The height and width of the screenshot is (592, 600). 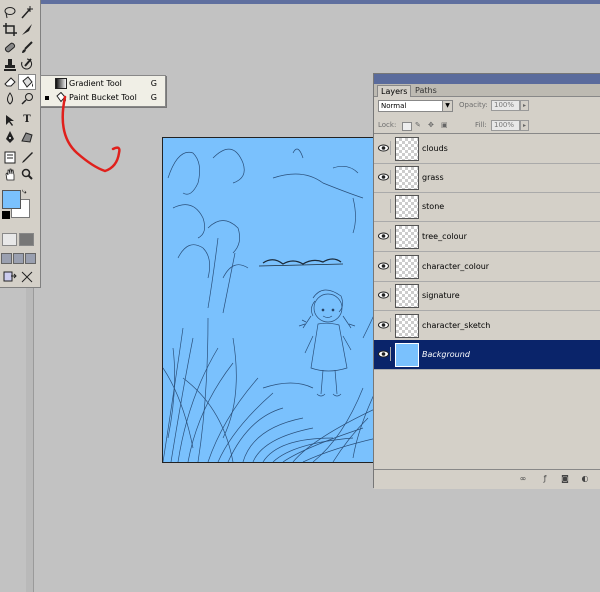 I want to click on layer-row-tree-colour: tree_colour, so click(x=487, y=237).